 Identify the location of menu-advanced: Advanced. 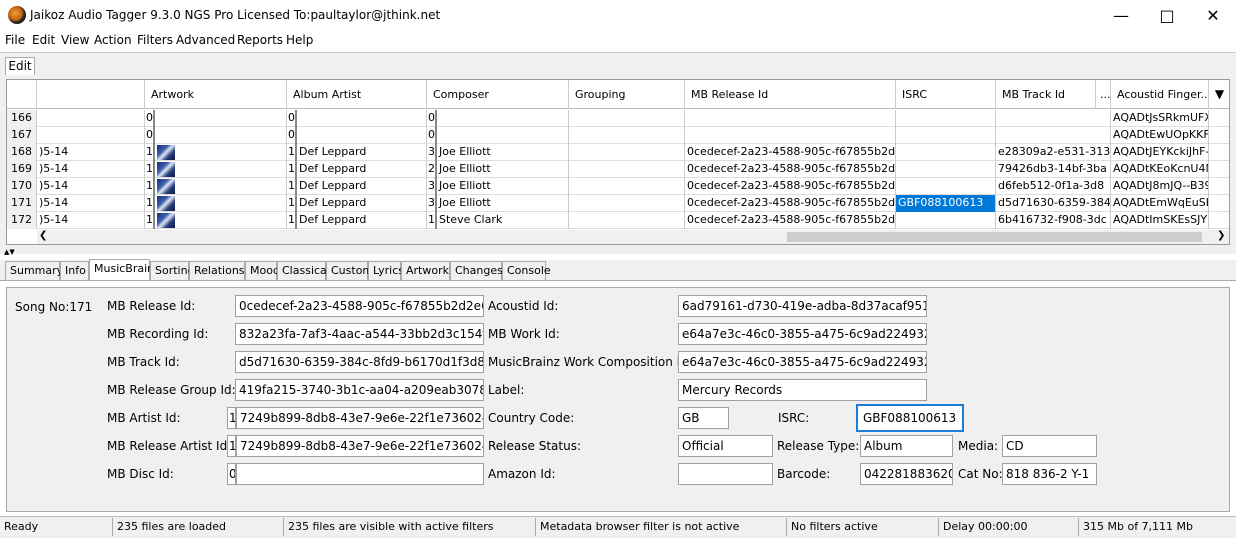
(205, 40).